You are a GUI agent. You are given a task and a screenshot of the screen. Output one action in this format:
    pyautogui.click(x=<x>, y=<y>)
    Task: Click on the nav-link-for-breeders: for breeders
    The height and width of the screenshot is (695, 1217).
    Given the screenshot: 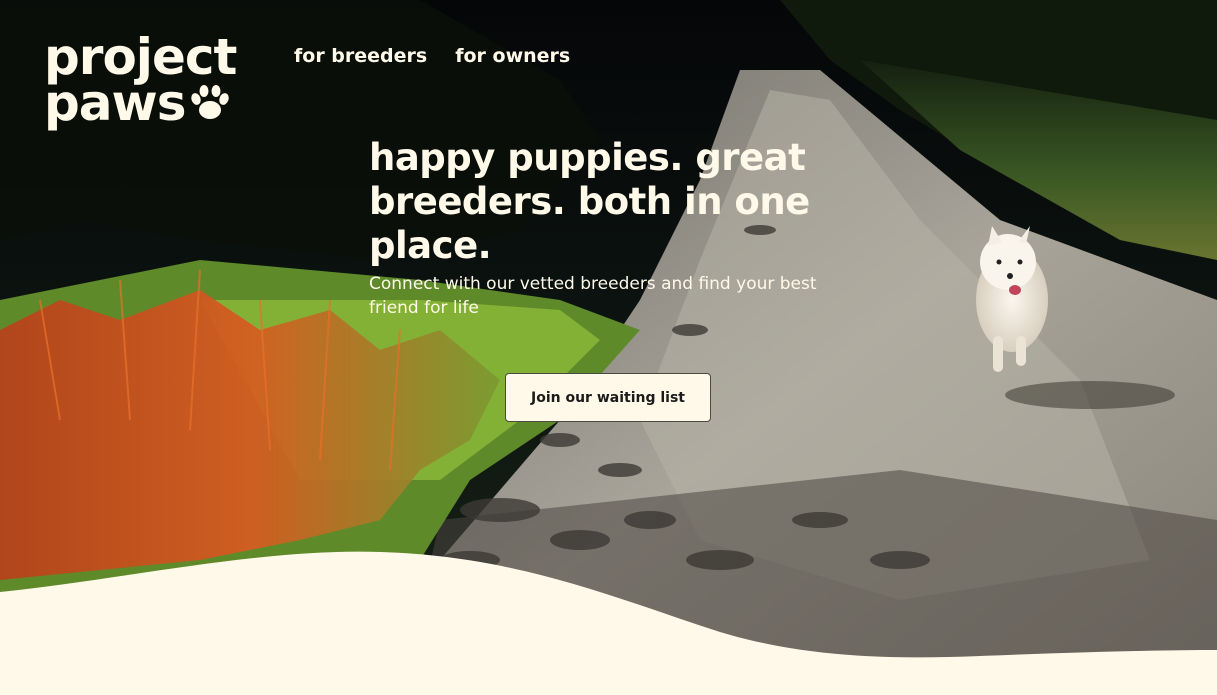 What is the action you would take?
    pyautogui.click(x=360, y=56)
    